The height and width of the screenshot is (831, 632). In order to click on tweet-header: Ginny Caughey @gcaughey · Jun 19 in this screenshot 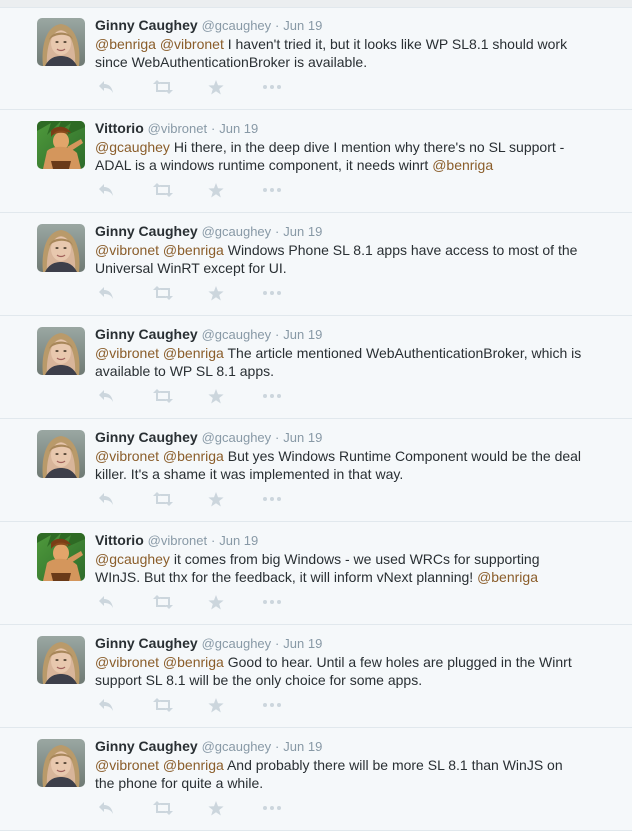, I will do `click(208, 25)`.